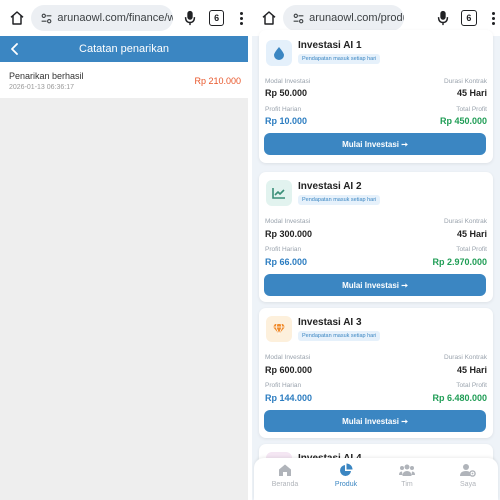  I want to click on water-drop-icon, so click(279, 53).